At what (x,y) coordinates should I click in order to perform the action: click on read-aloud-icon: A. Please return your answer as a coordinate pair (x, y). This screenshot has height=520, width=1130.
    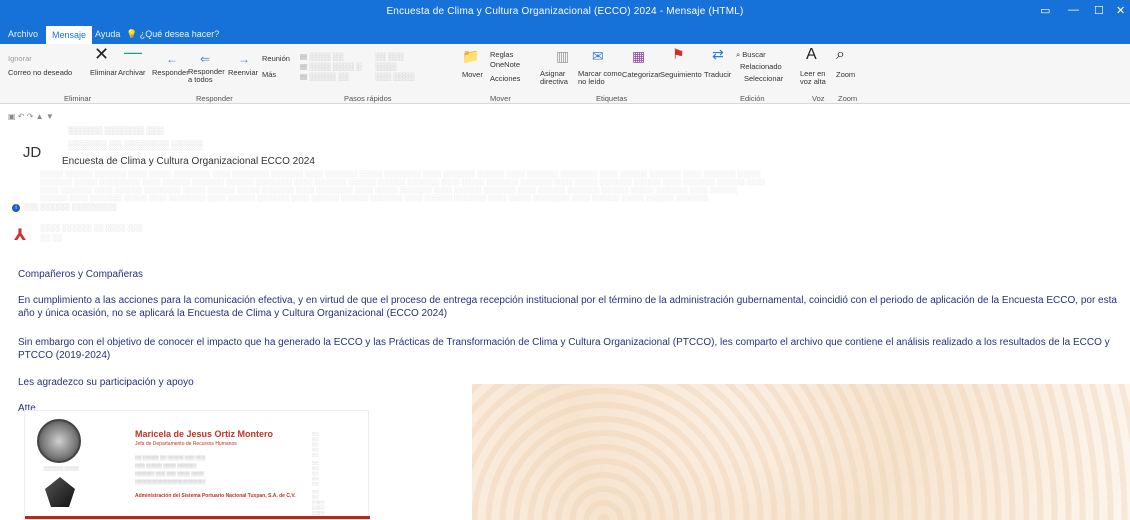
    Looking at the image, I should click on (811, 55).